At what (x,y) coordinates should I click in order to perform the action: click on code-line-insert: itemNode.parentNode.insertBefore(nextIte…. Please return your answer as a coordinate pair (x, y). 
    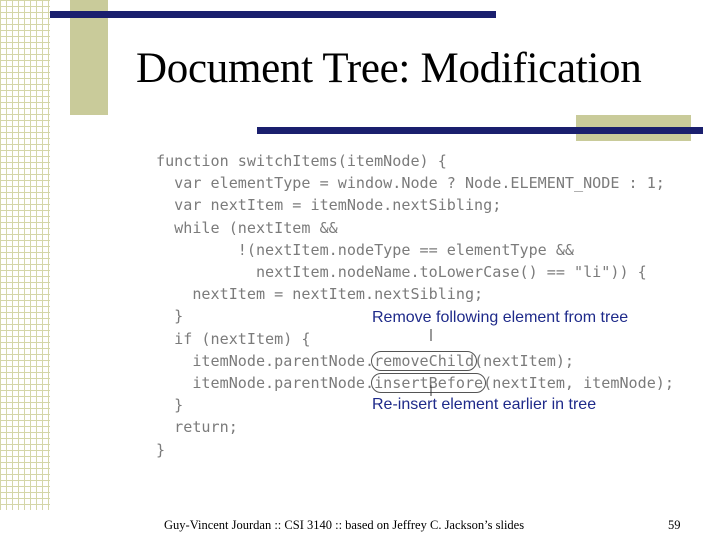
    Looking at the image, I should click on (415, 383).